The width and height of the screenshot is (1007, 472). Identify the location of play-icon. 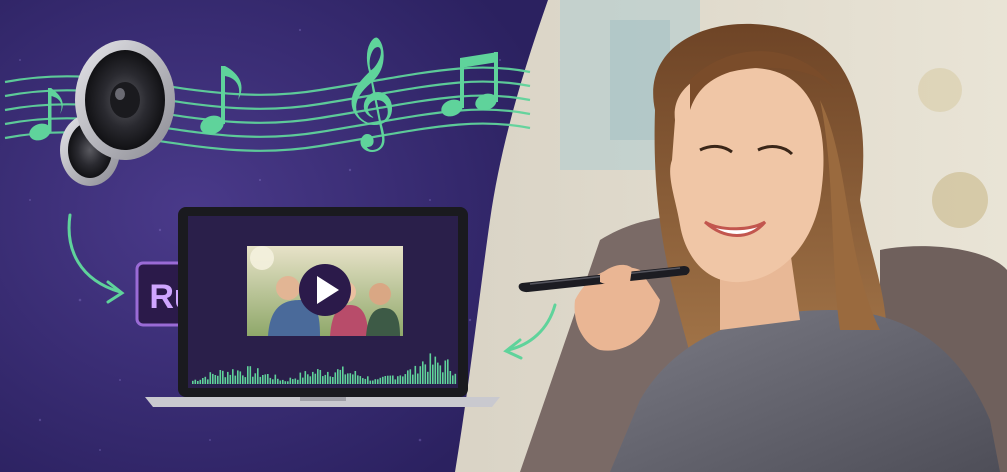
(325, 290).